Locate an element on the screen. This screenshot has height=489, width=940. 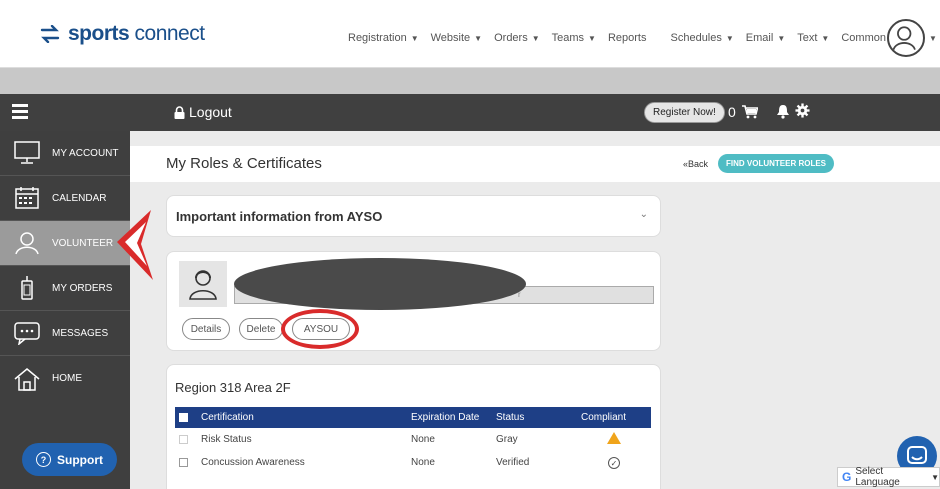
table-row: Risk Status None Gray is located at coordinates (413, 439).